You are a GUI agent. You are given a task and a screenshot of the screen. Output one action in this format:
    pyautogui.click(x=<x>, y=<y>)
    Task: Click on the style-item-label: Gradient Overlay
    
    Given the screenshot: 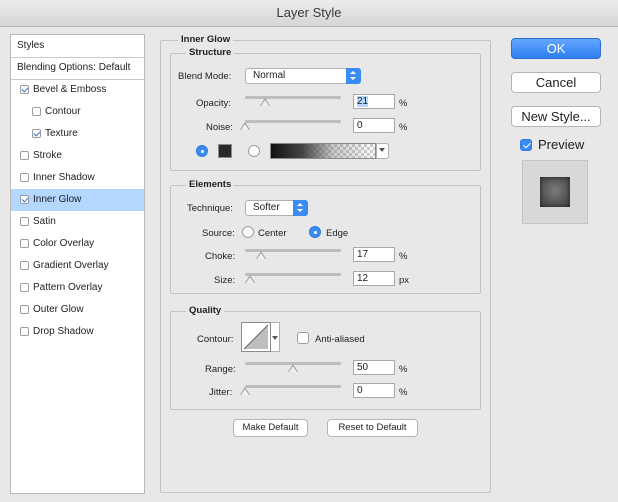 What is the action you would take?
    pyautogui.click(x=71, y=265)
    